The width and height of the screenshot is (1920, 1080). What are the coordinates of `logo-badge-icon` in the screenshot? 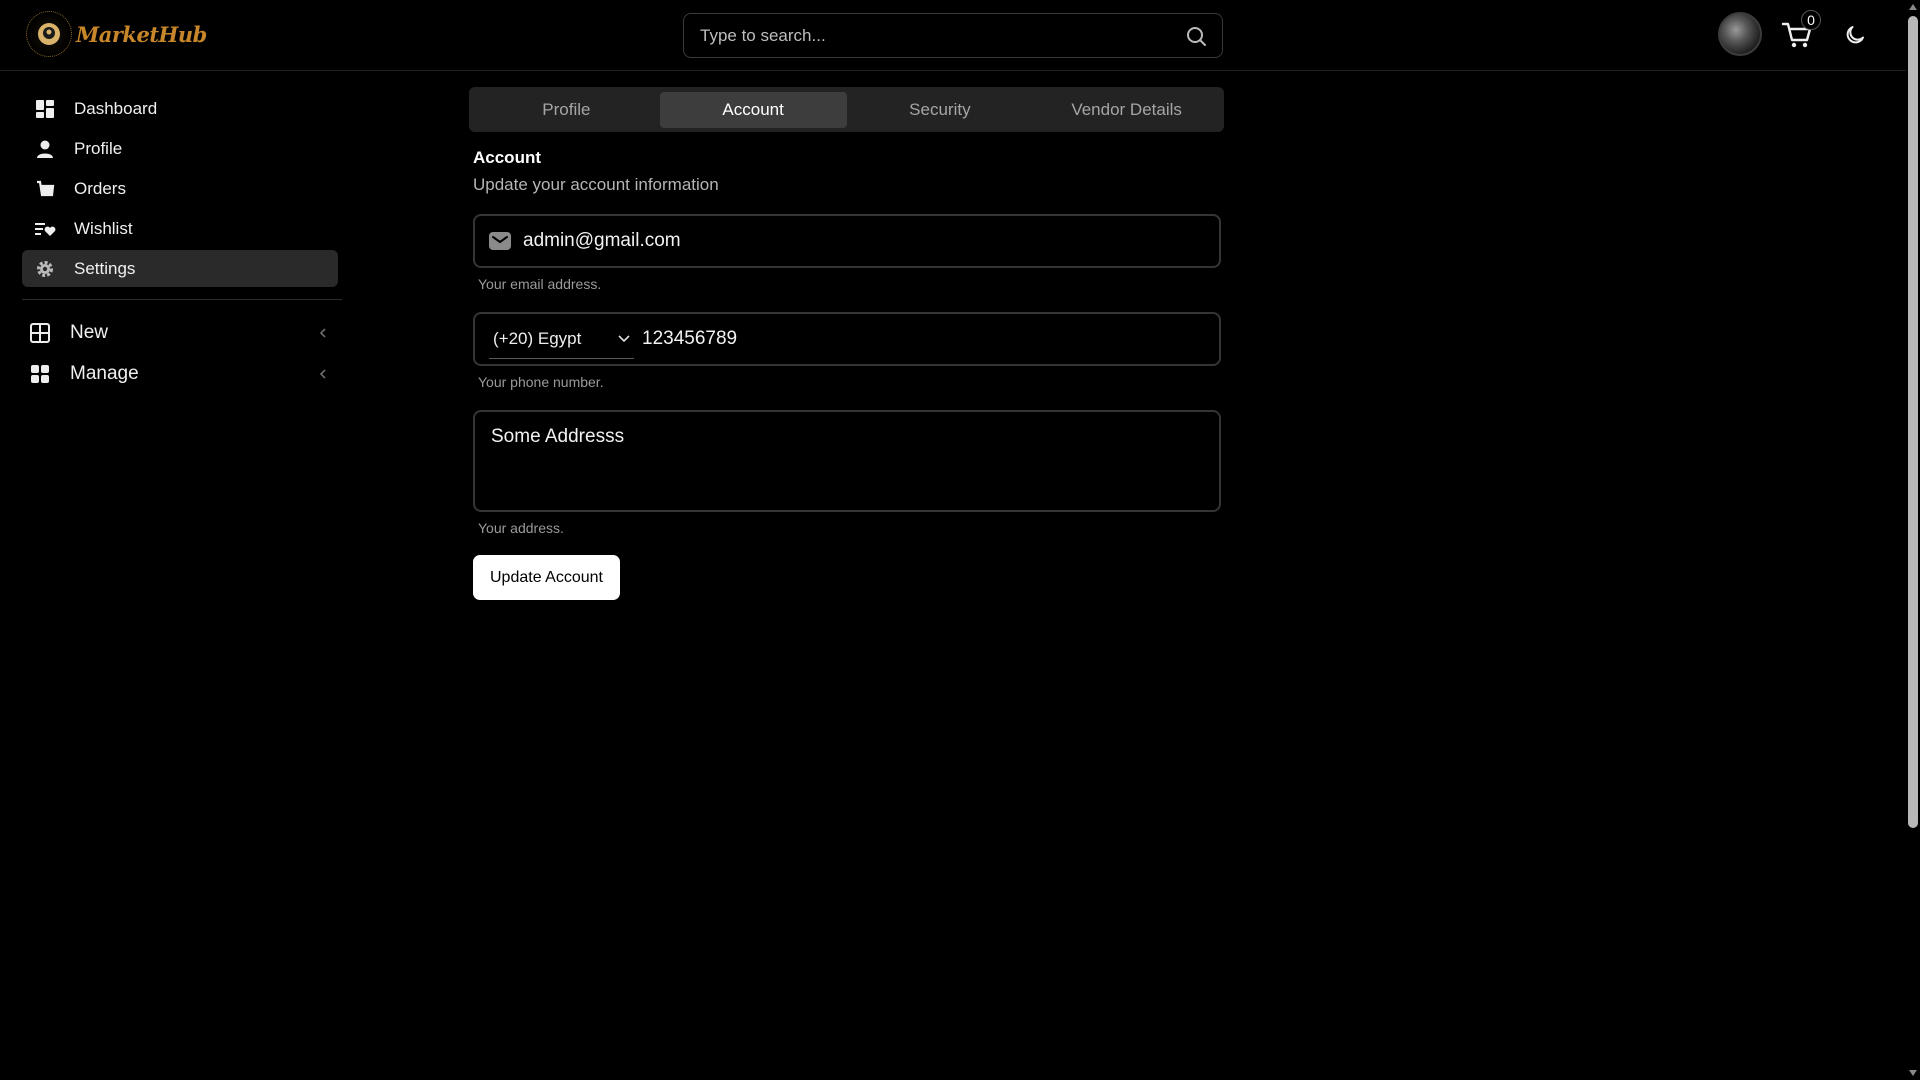 It's located at (49, 34).